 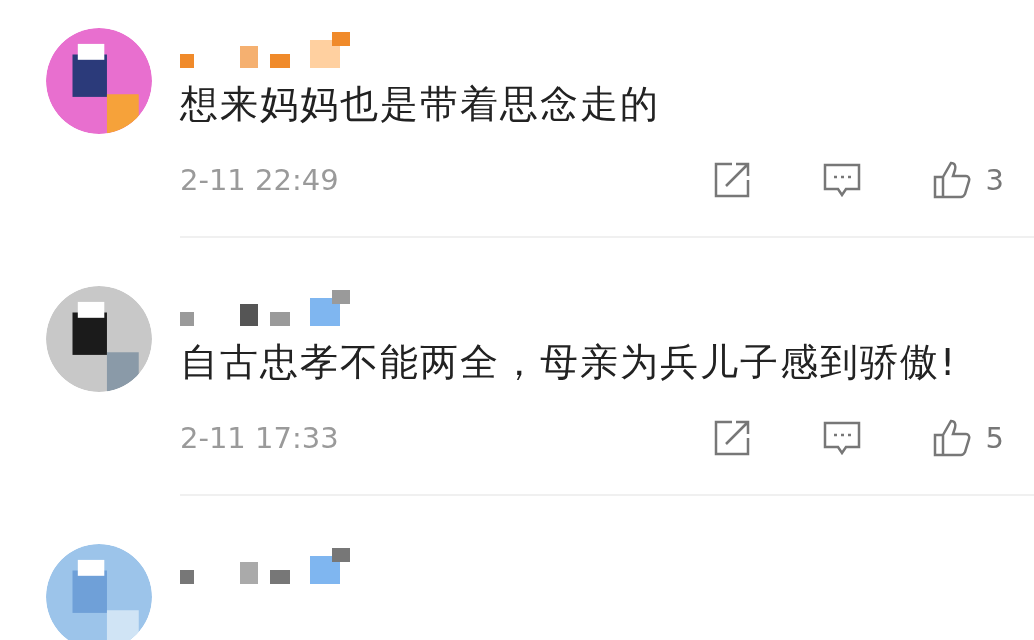 What do you see at coordinates (420, 104) in the screenshot?
I see `comment-text: 想来妈妈也是带着思念走的` at bounding box center [420, 104].